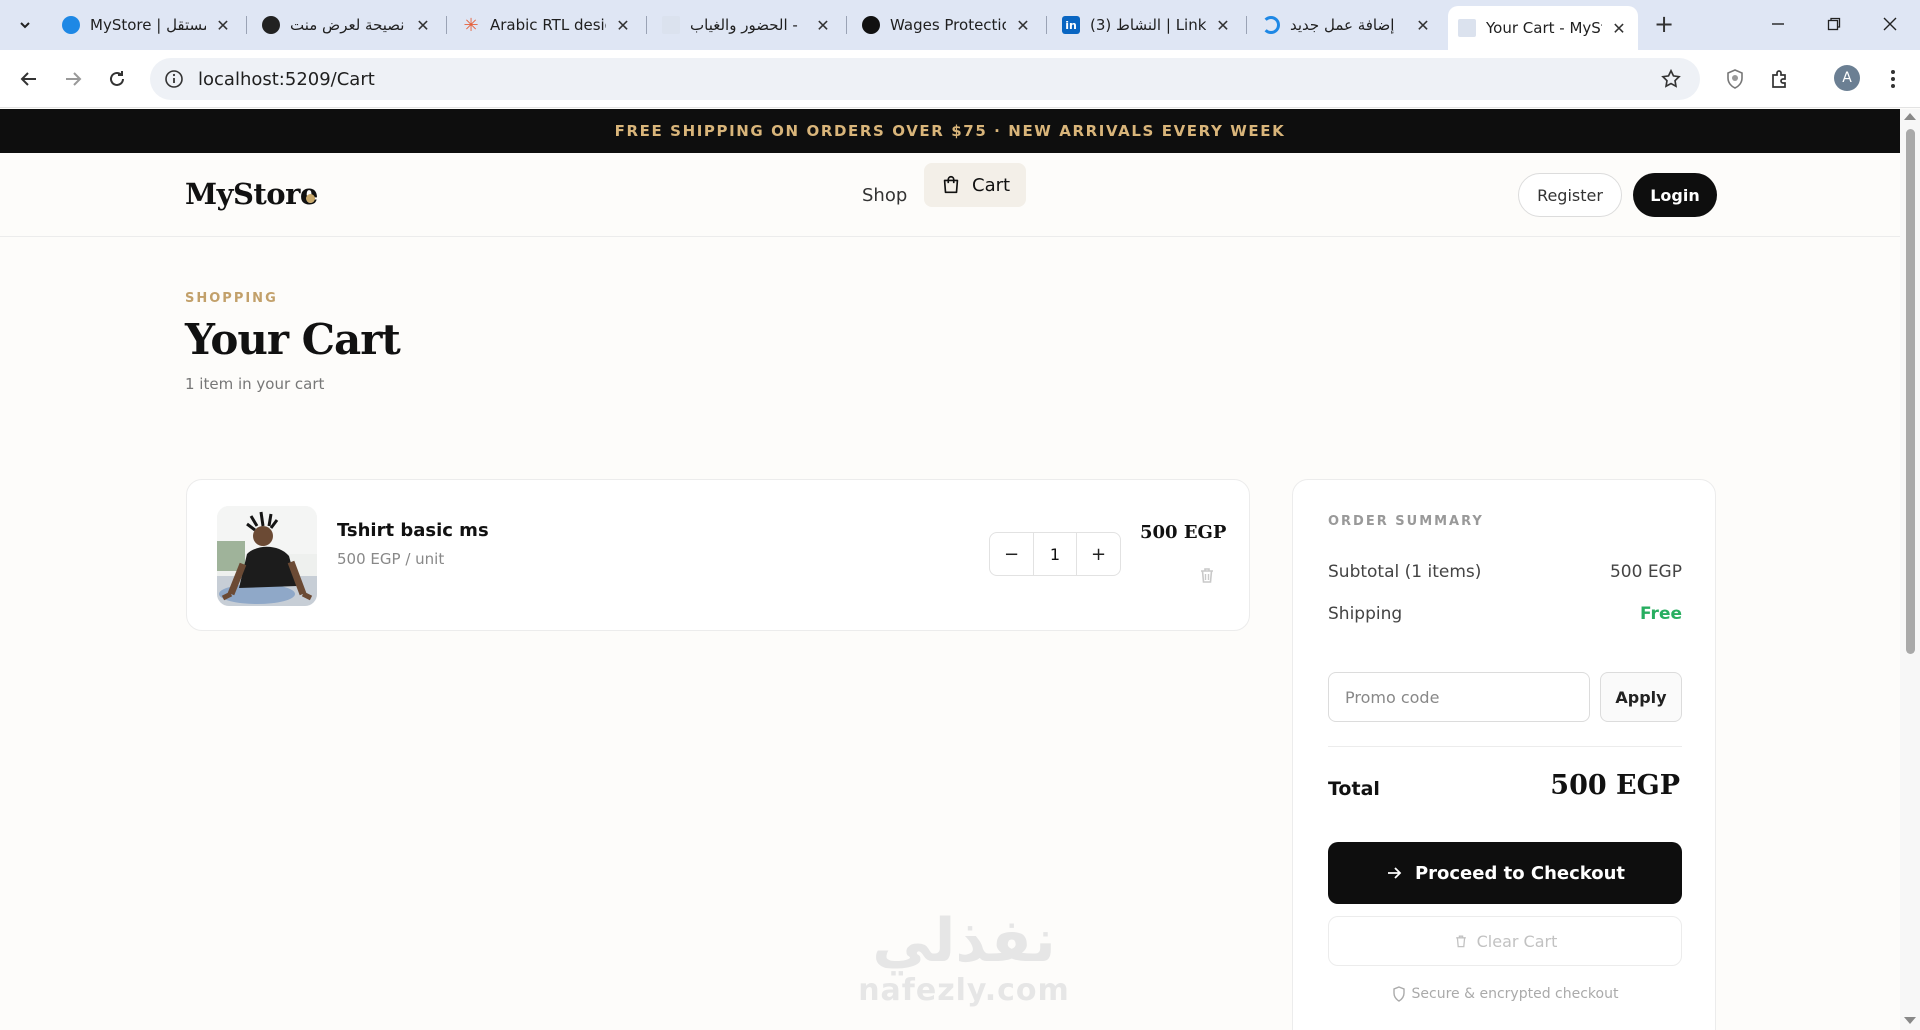  I want to click on browser-tab-4: الحضور والغياب - ✕, so click(747, 25).